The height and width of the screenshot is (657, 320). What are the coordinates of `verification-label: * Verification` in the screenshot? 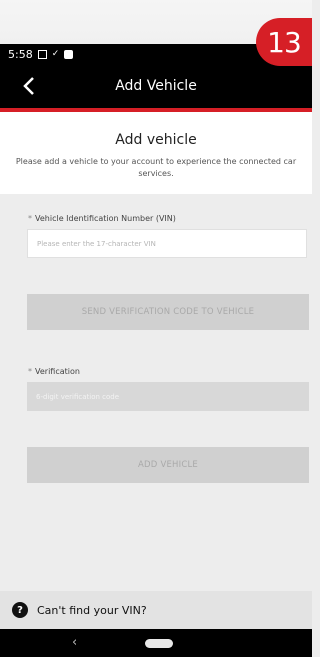 It's located at (54, 371).